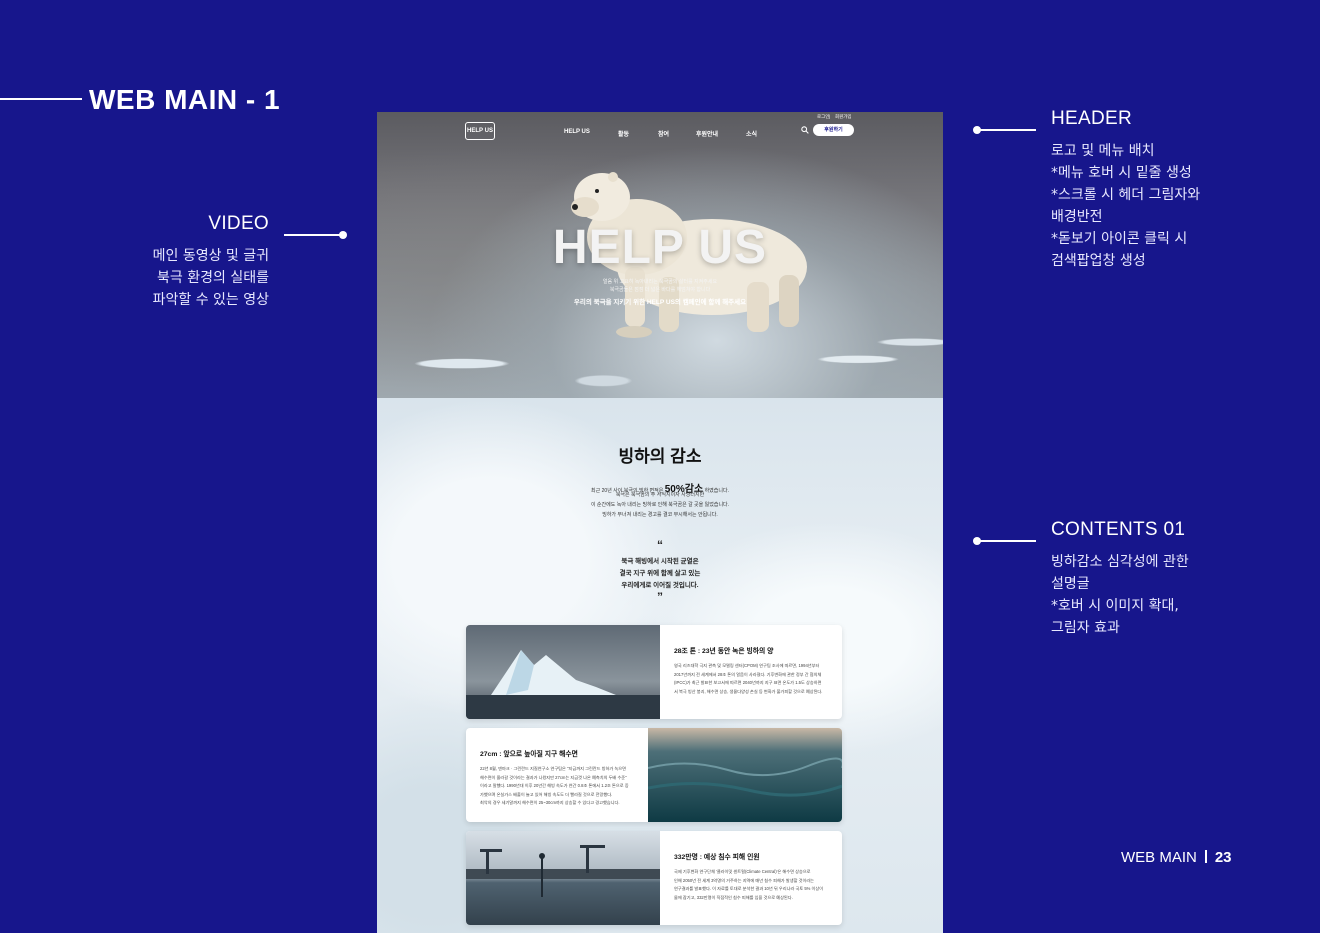 The width and height of the screenshot is (1320, 933). Describe the element at coordinates (1077, 217) in the screenshot. I see `header-annotation-line: 배경반전` at that location.